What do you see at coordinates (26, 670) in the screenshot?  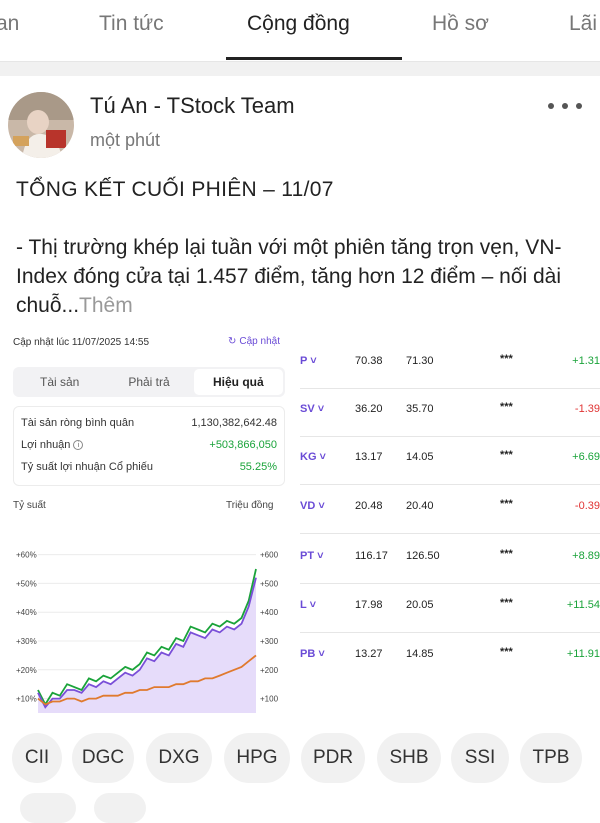 I see `y-tick-label: +20%` at bounding box center [26, 670].